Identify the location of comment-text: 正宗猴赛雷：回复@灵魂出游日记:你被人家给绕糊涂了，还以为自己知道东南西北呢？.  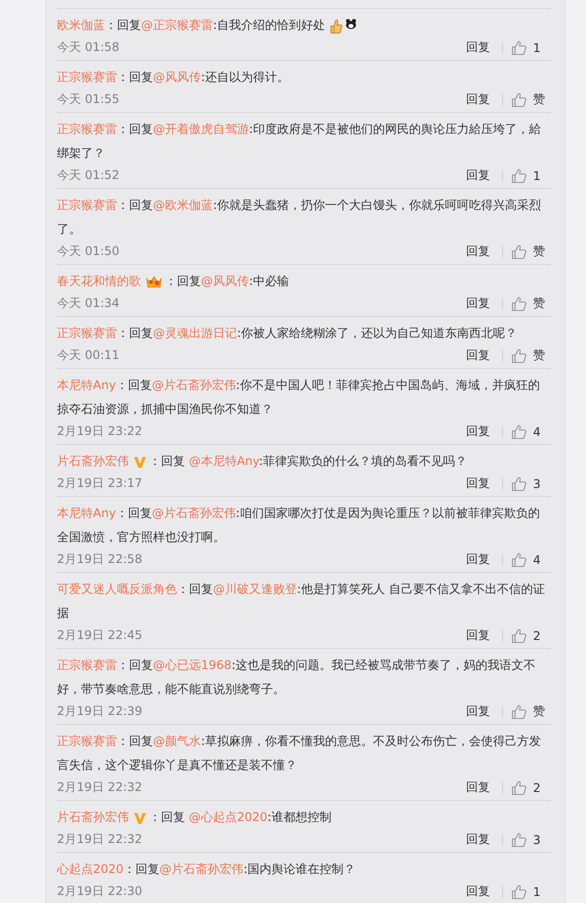
(287, 333).